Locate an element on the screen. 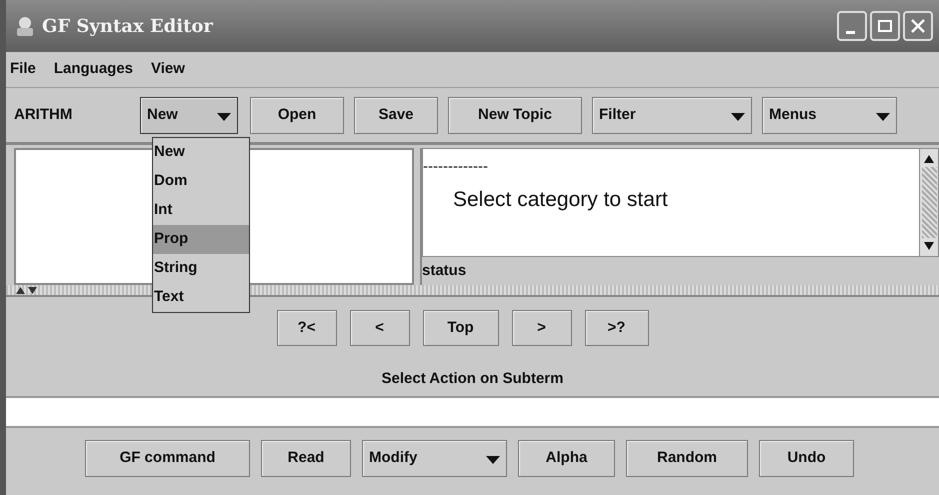  category-dropdown: New is located at coordinates (189, 115).